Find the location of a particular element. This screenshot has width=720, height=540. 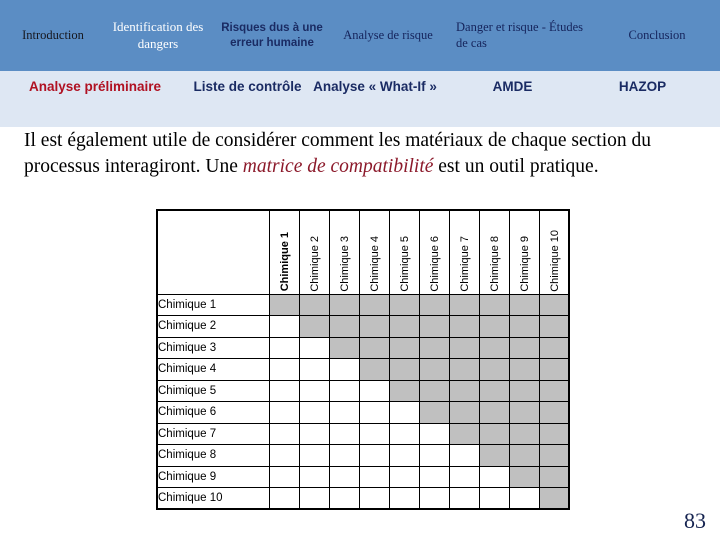

nav-item-introduction: Introduction is located at coordinates (53, 36).